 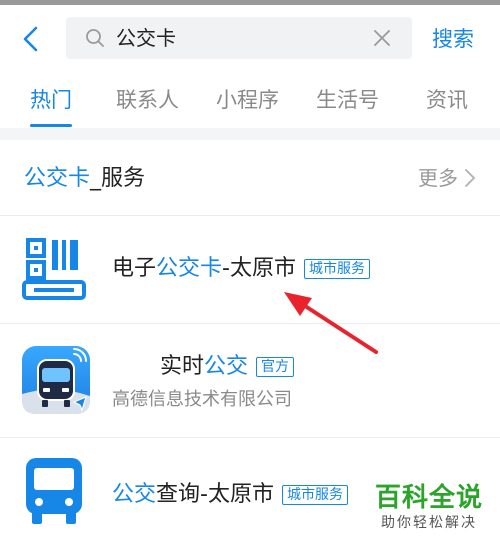 I want to click on qr-bus-card-icon, so click(x=54, y=269).